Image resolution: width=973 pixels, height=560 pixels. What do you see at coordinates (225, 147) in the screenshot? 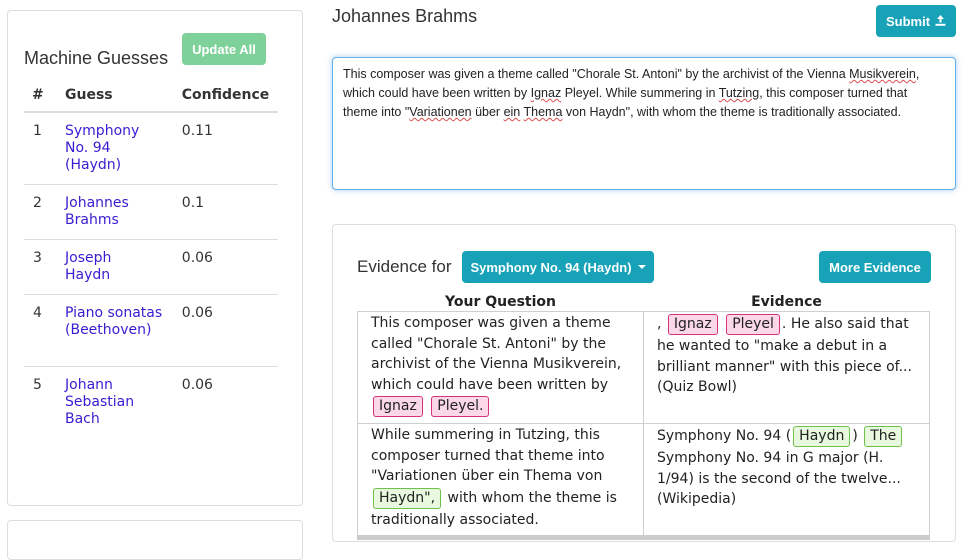
I see `guess-confidence: 0.11` at bounding box center [225, 147].